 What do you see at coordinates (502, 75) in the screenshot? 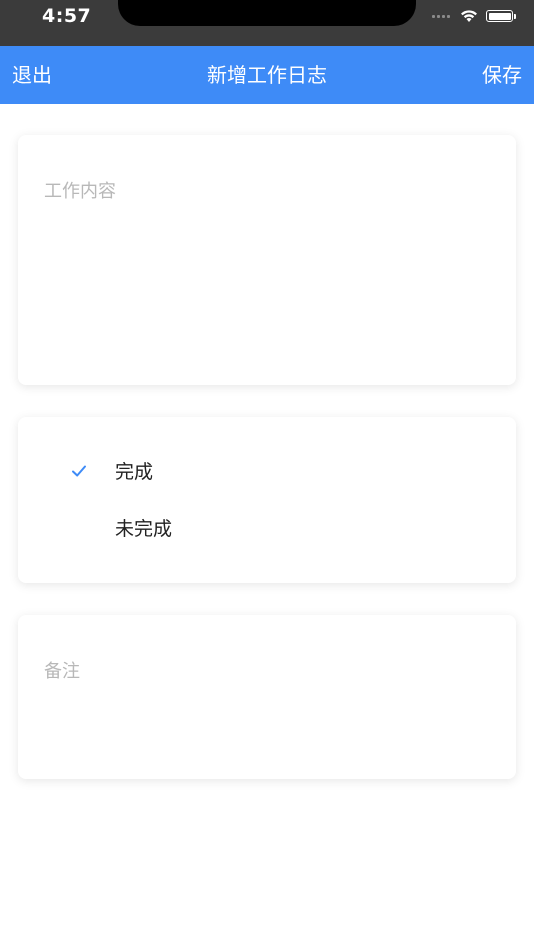
I see `save-button: 保存` at bounding box center [502, 75].